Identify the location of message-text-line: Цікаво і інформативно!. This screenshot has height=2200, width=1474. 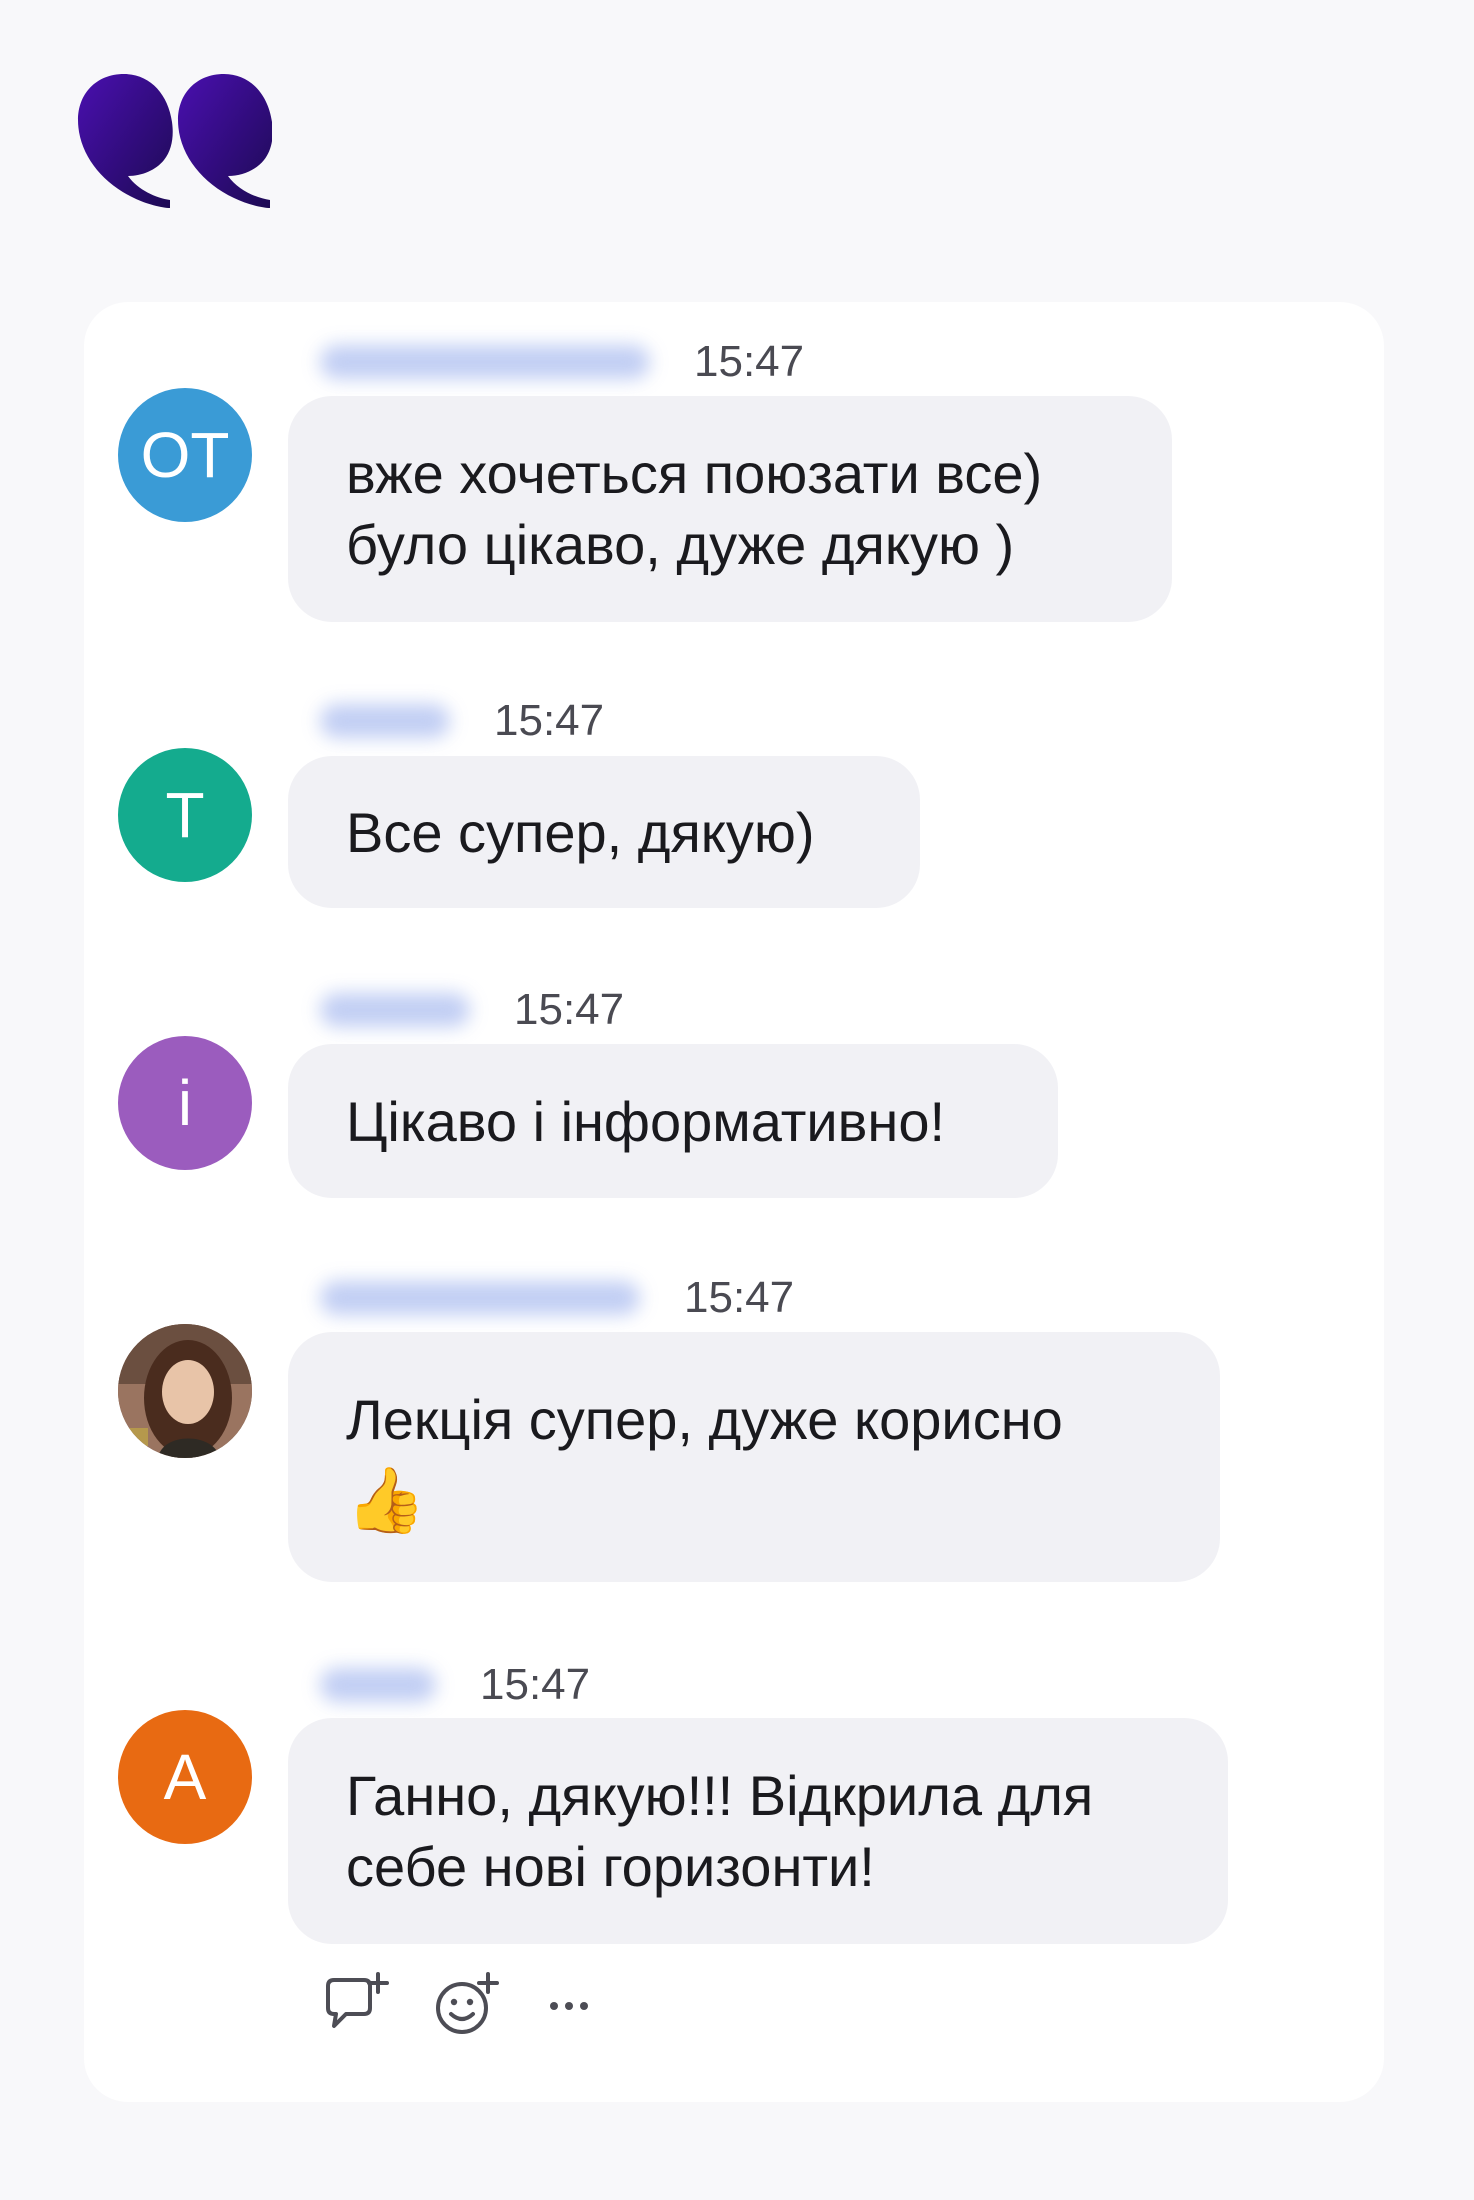
(646, 1121).